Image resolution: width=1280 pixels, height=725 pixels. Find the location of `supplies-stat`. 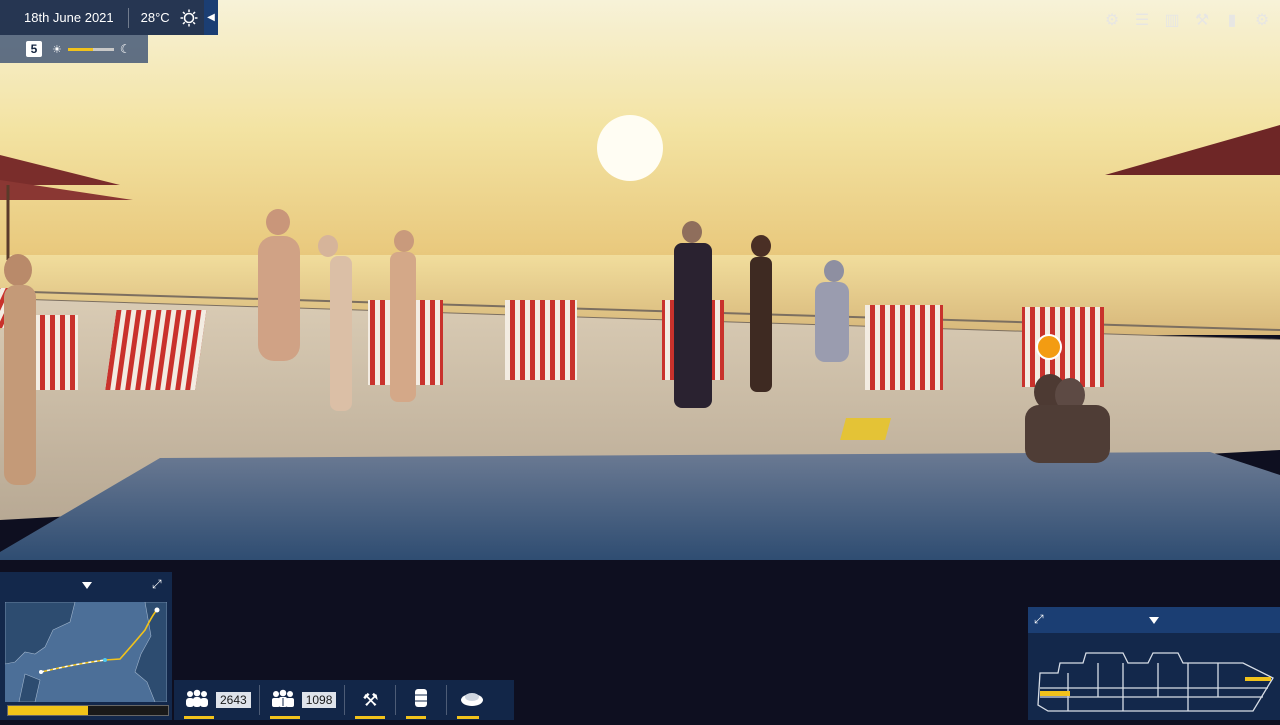

supplies-stat is located at coordinates (422, 702).